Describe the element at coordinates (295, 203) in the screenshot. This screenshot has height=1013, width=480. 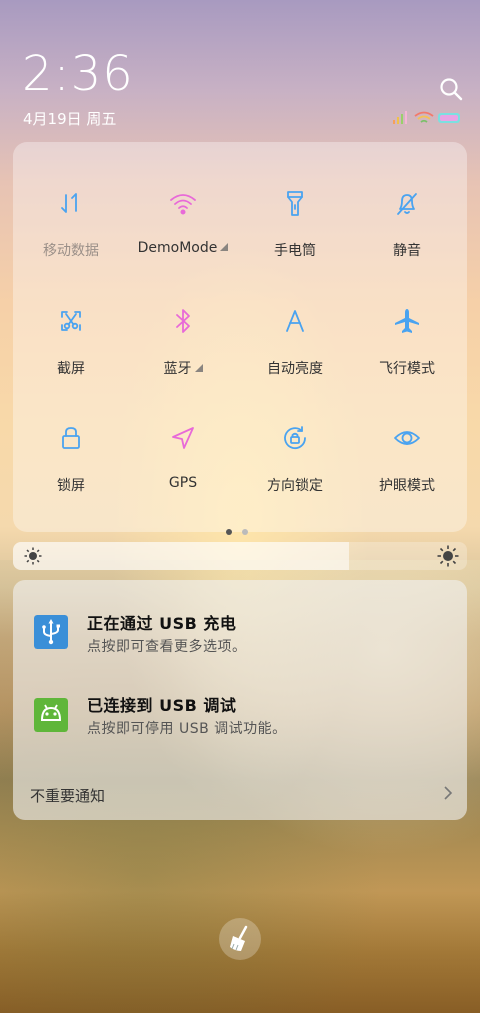
I see `flashlight-icon` at that location.